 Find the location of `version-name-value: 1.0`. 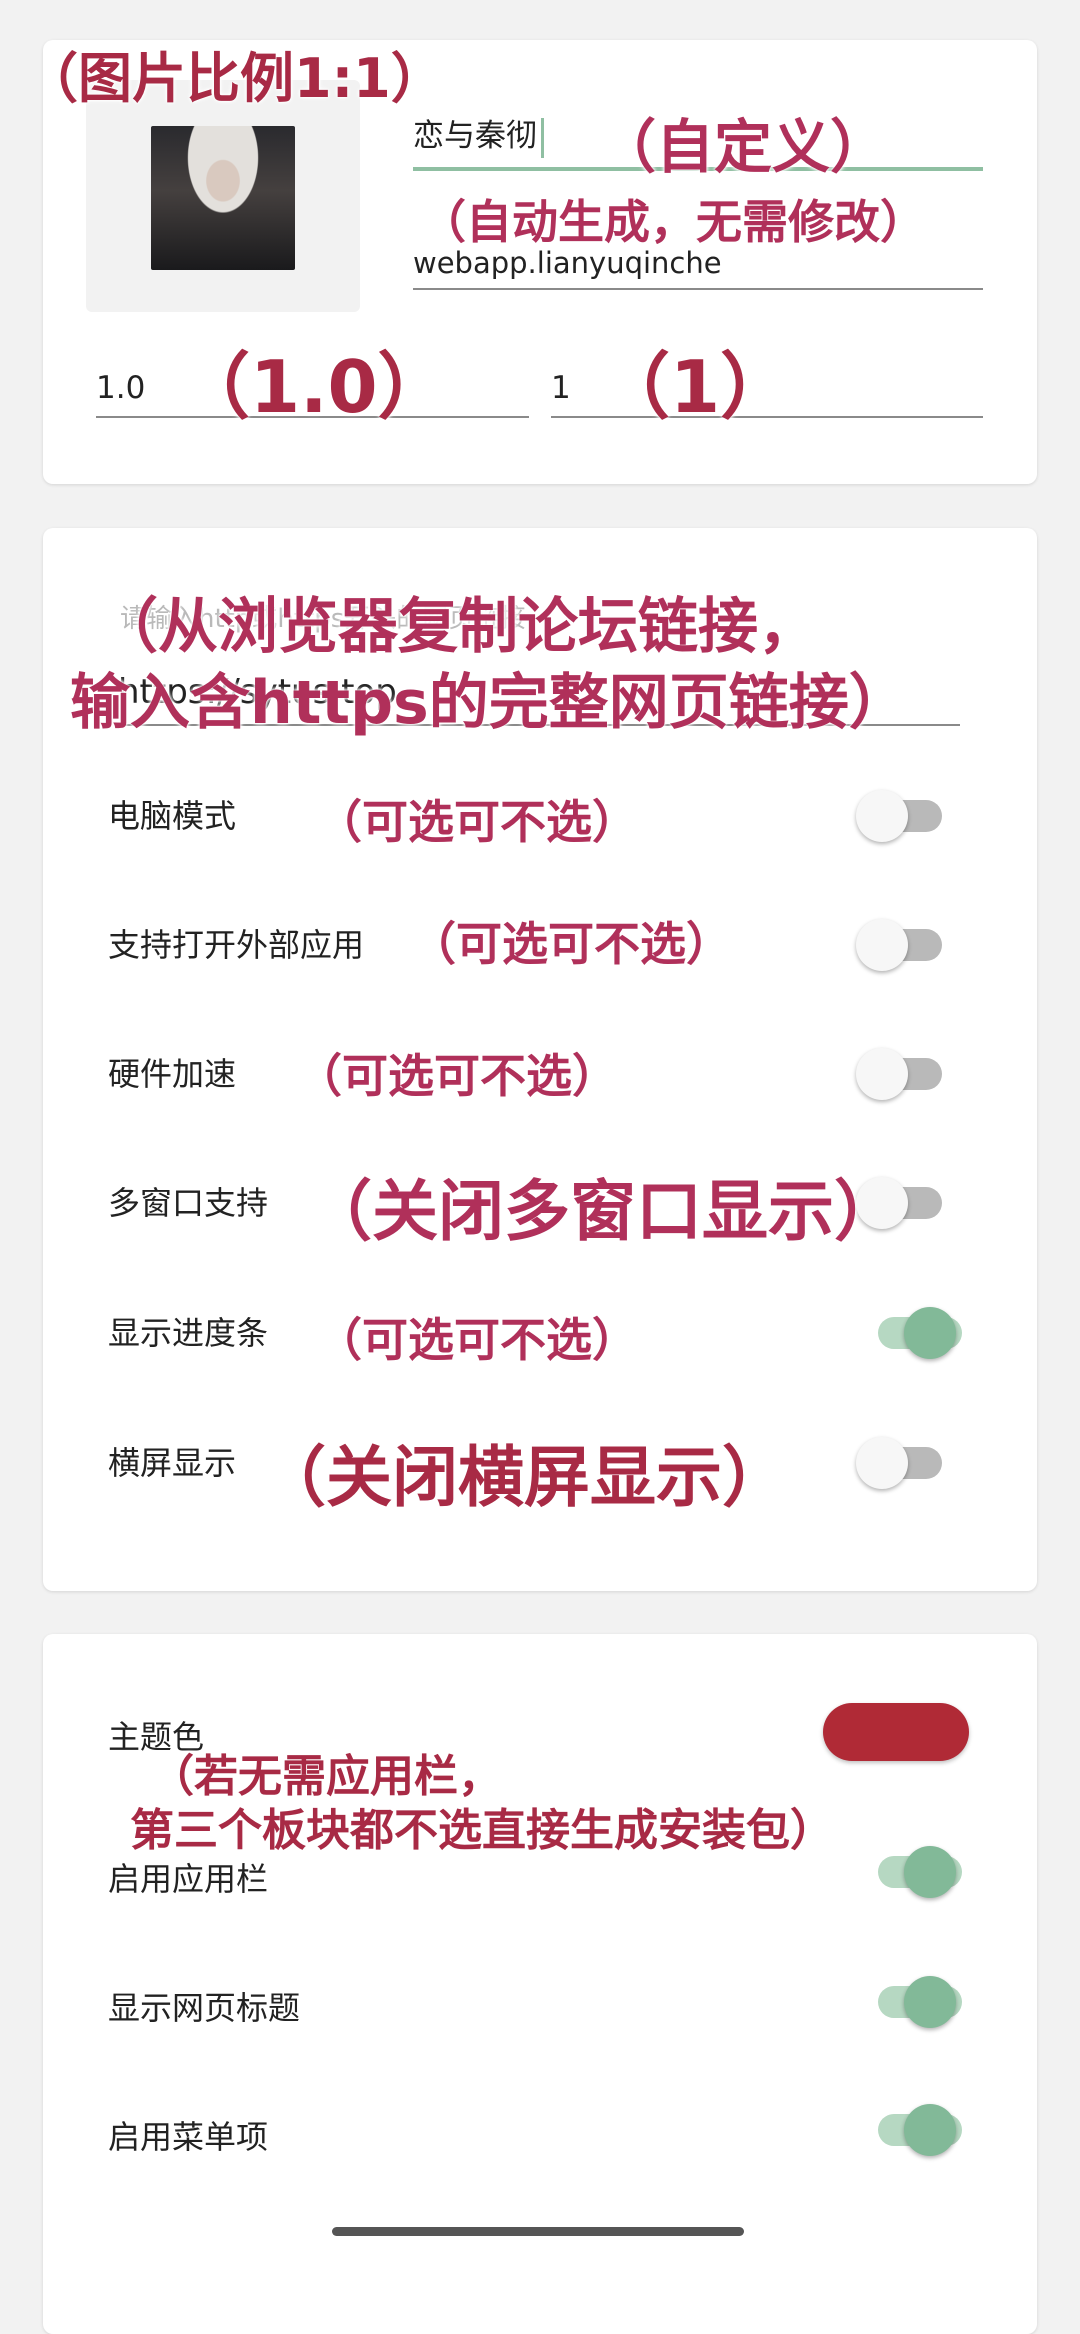

version-name-value: 1.0 is located at coordinates (121, 388).